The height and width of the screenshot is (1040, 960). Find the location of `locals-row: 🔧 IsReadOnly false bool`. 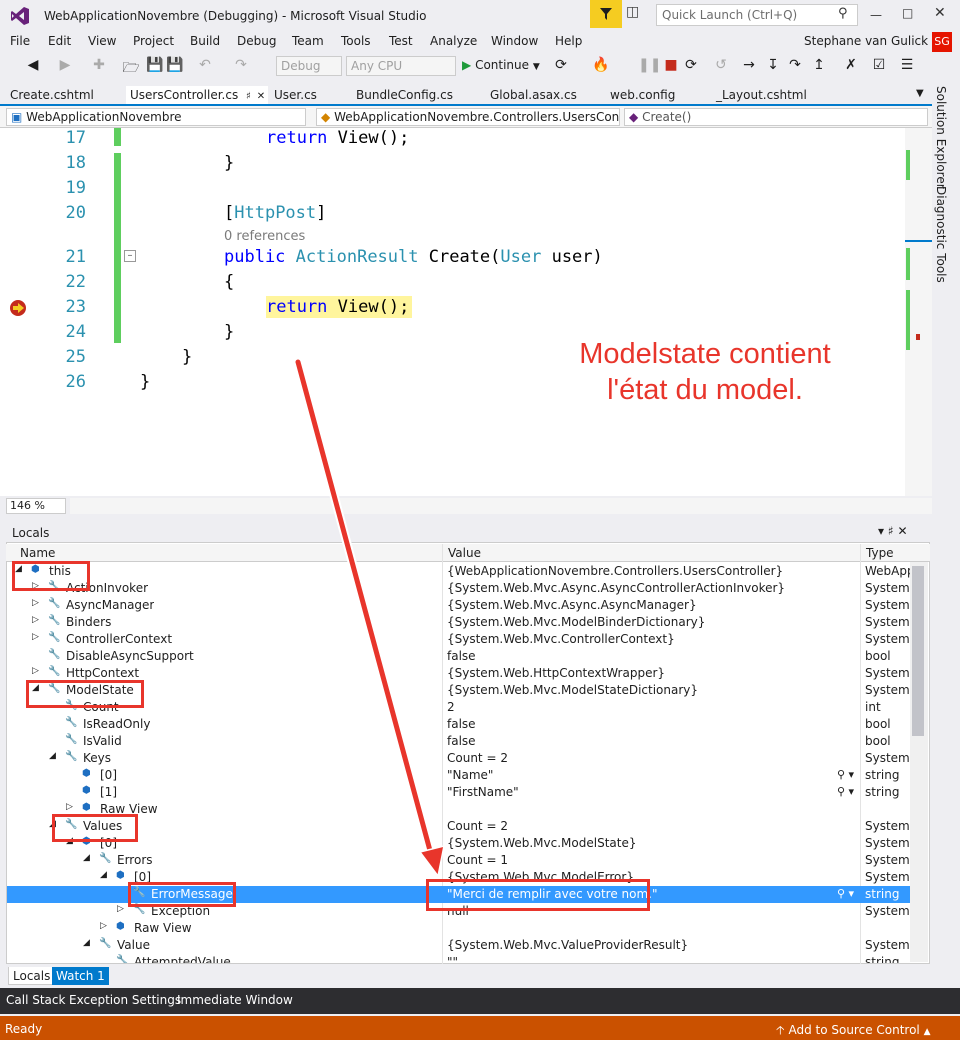

locals-row: 🔧 IsReadOnly false bool is located at coordinates (458, 724).